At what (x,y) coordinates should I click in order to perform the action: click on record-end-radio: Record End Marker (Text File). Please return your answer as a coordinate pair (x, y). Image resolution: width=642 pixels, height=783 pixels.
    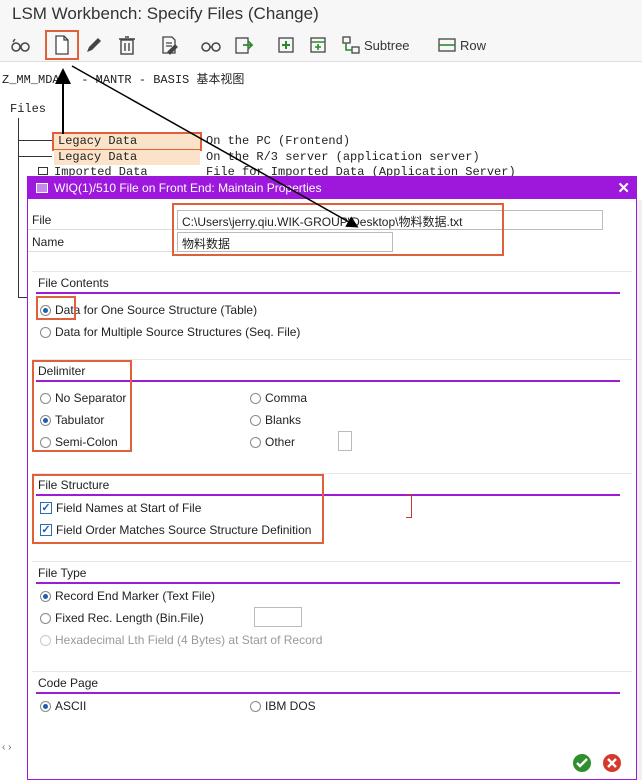
    Looking at the image, I should click on (127, 596).